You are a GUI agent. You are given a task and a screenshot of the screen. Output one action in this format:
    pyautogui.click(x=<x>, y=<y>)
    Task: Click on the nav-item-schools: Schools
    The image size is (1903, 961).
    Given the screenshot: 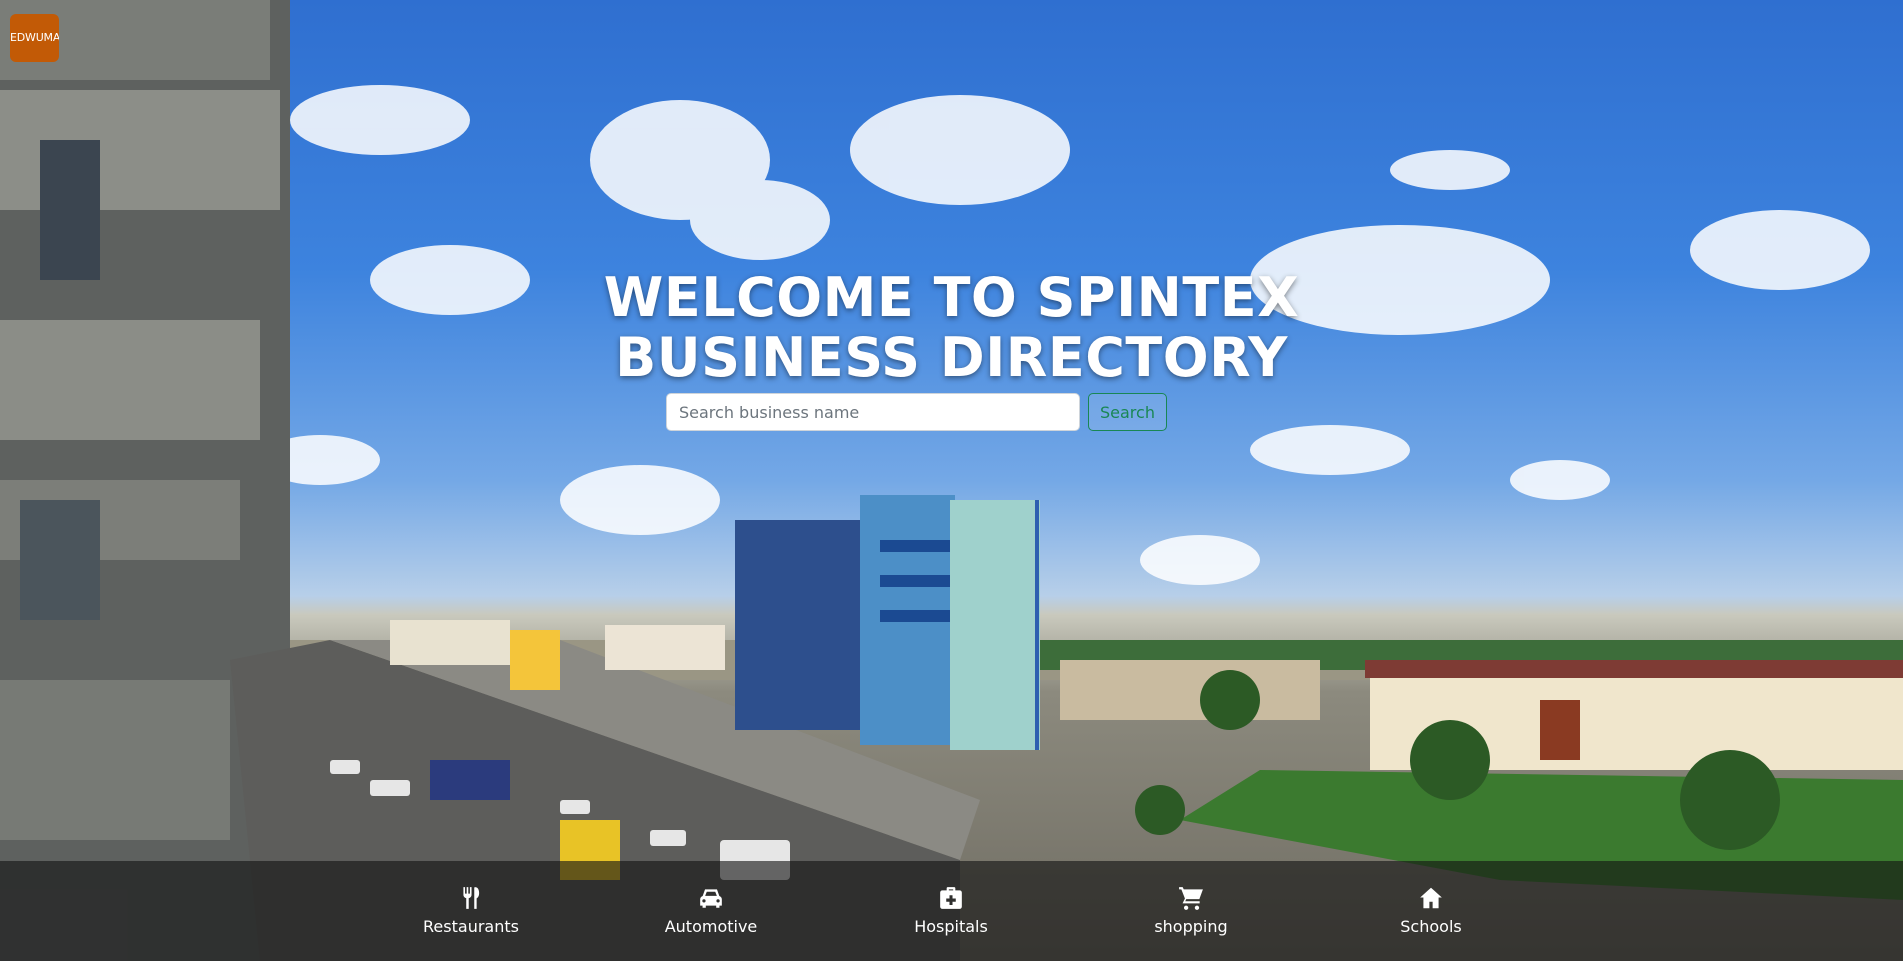 What is the action you would take?
    pyautogui.click(x=1431, y=910)
    